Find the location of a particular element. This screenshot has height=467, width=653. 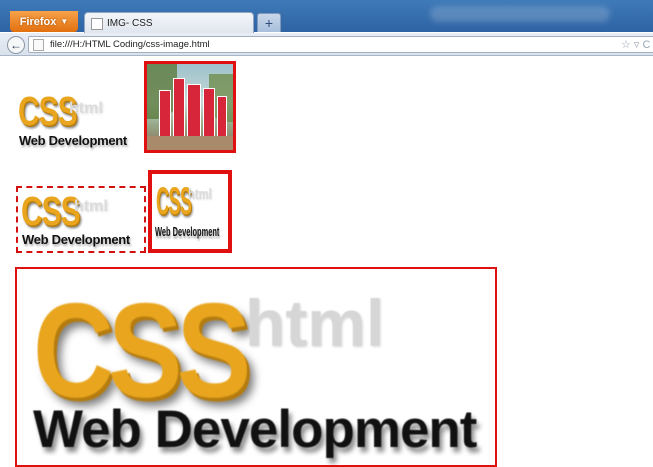

back-button: ← is located at coordinates (16, 45).